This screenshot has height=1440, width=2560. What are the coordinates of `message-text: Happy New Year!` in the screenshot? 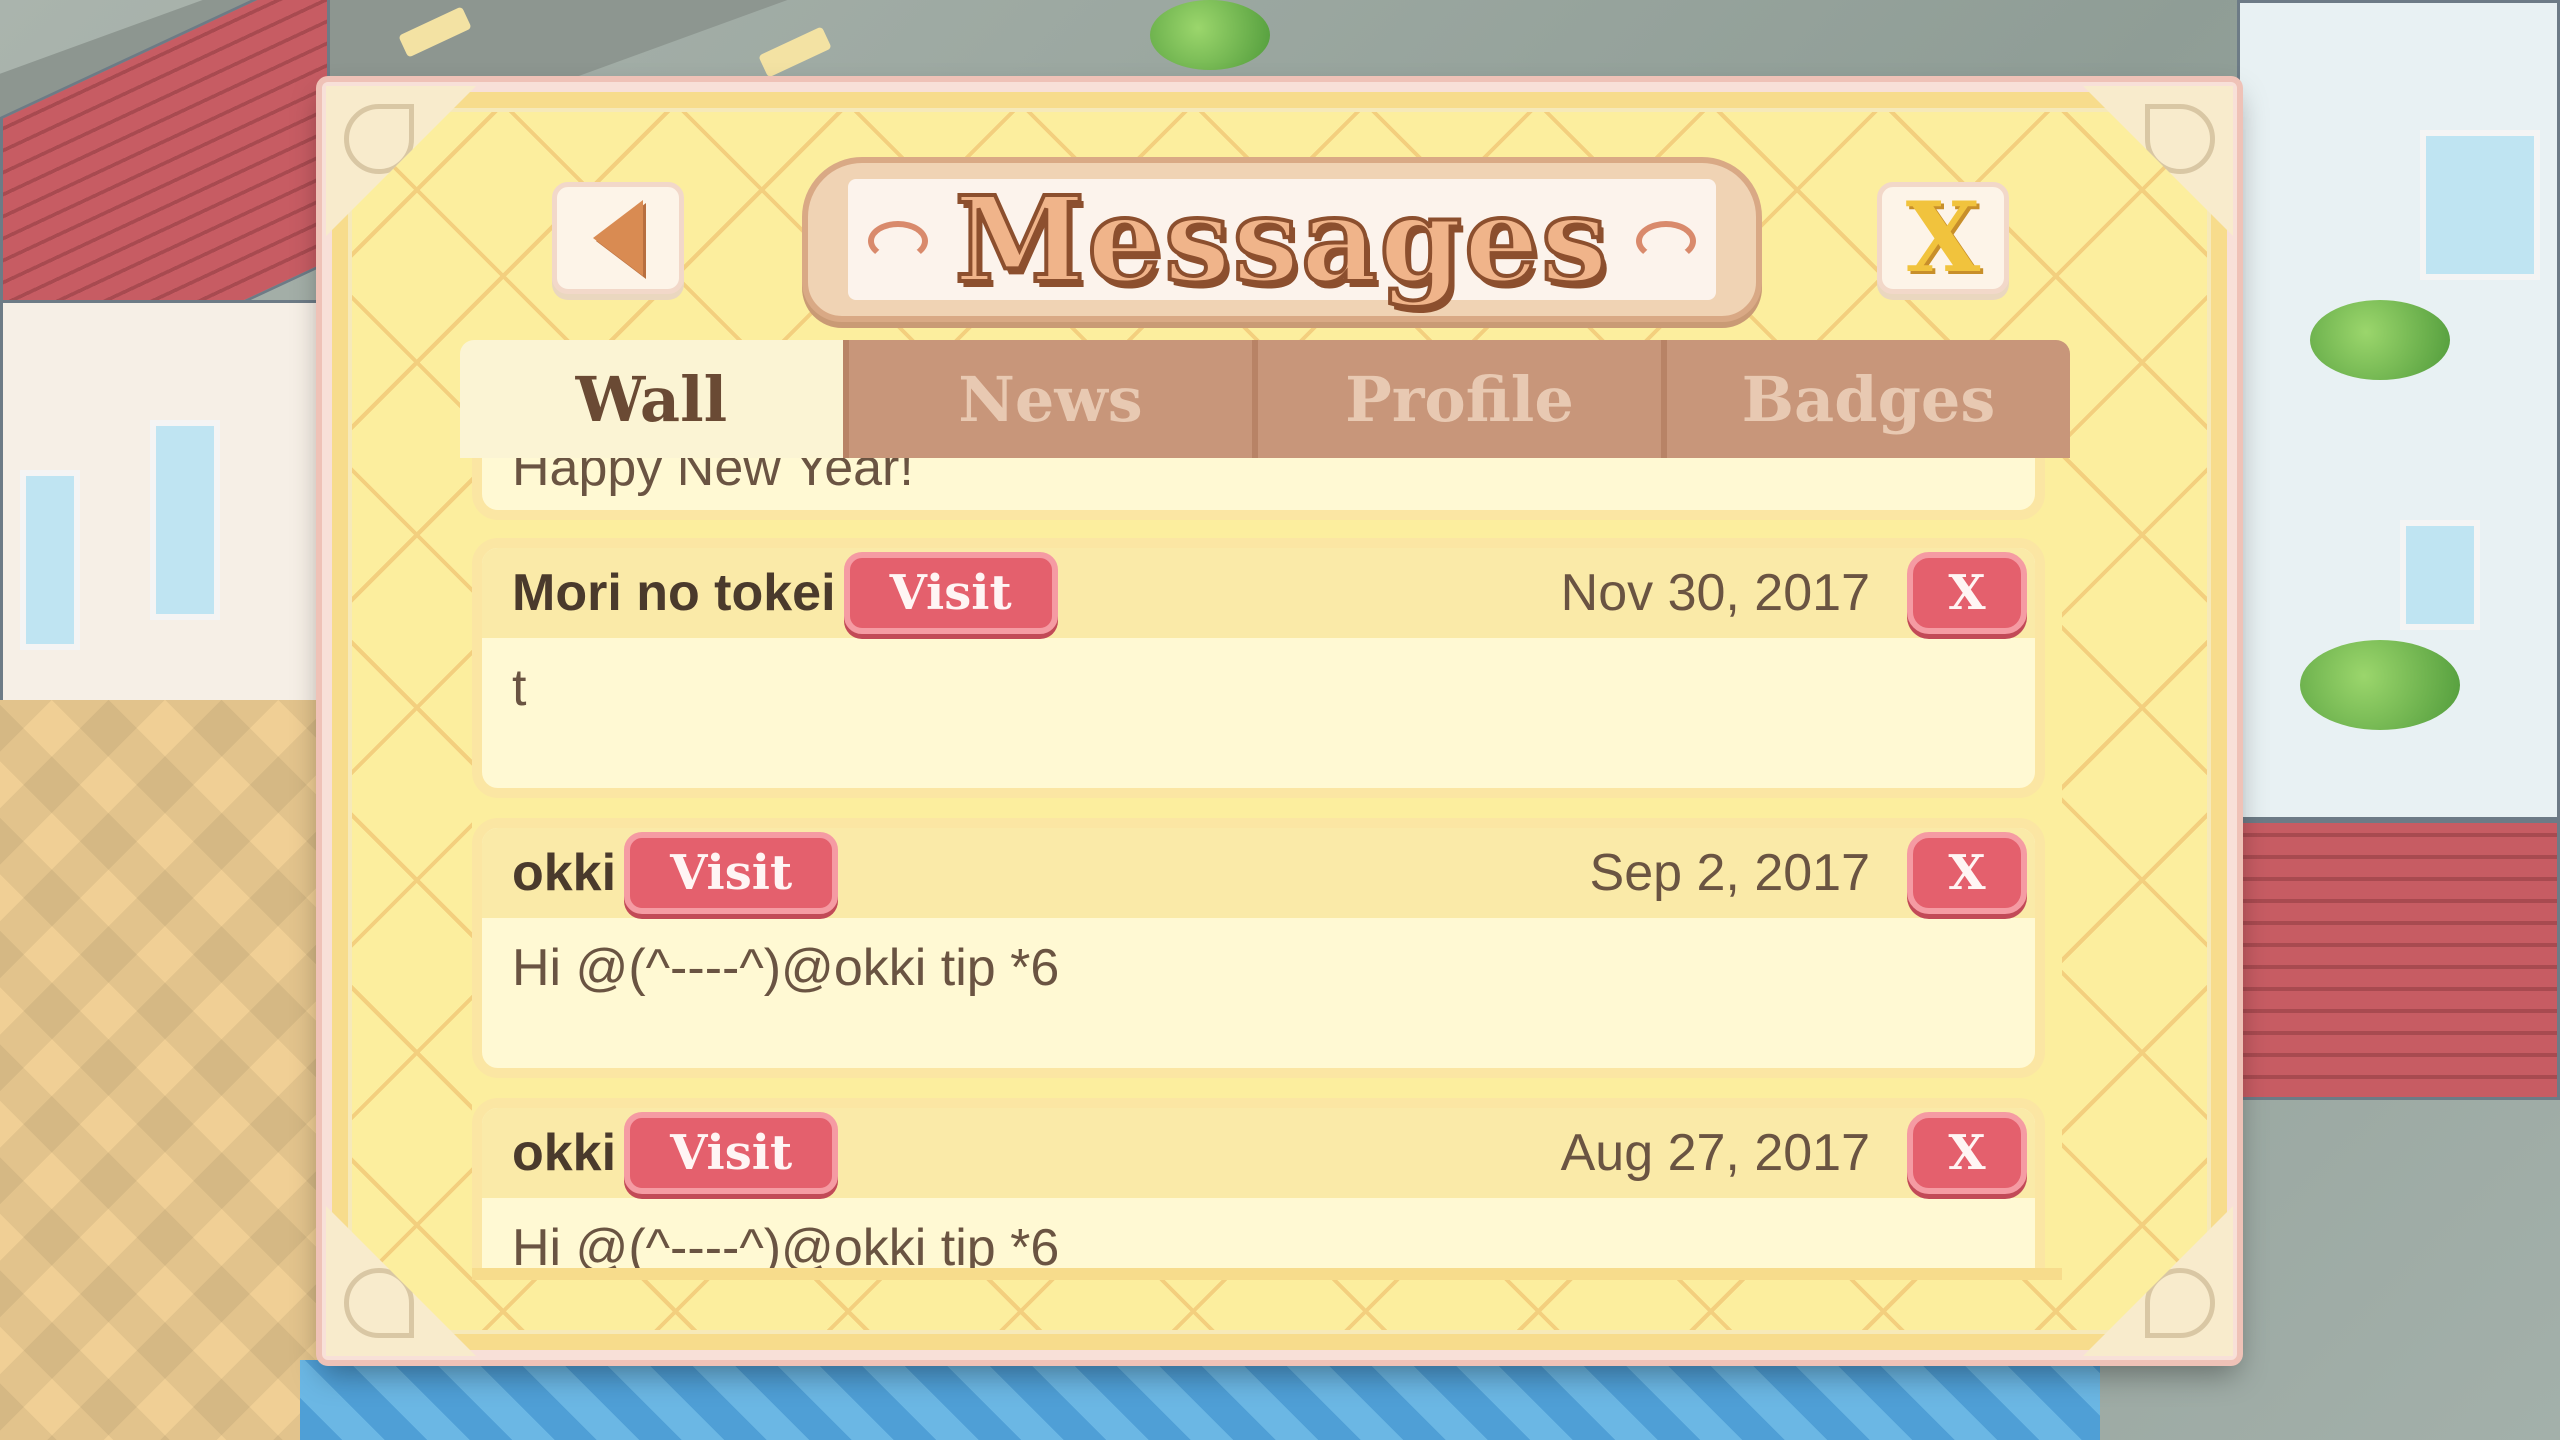 It's located at (713, 477).